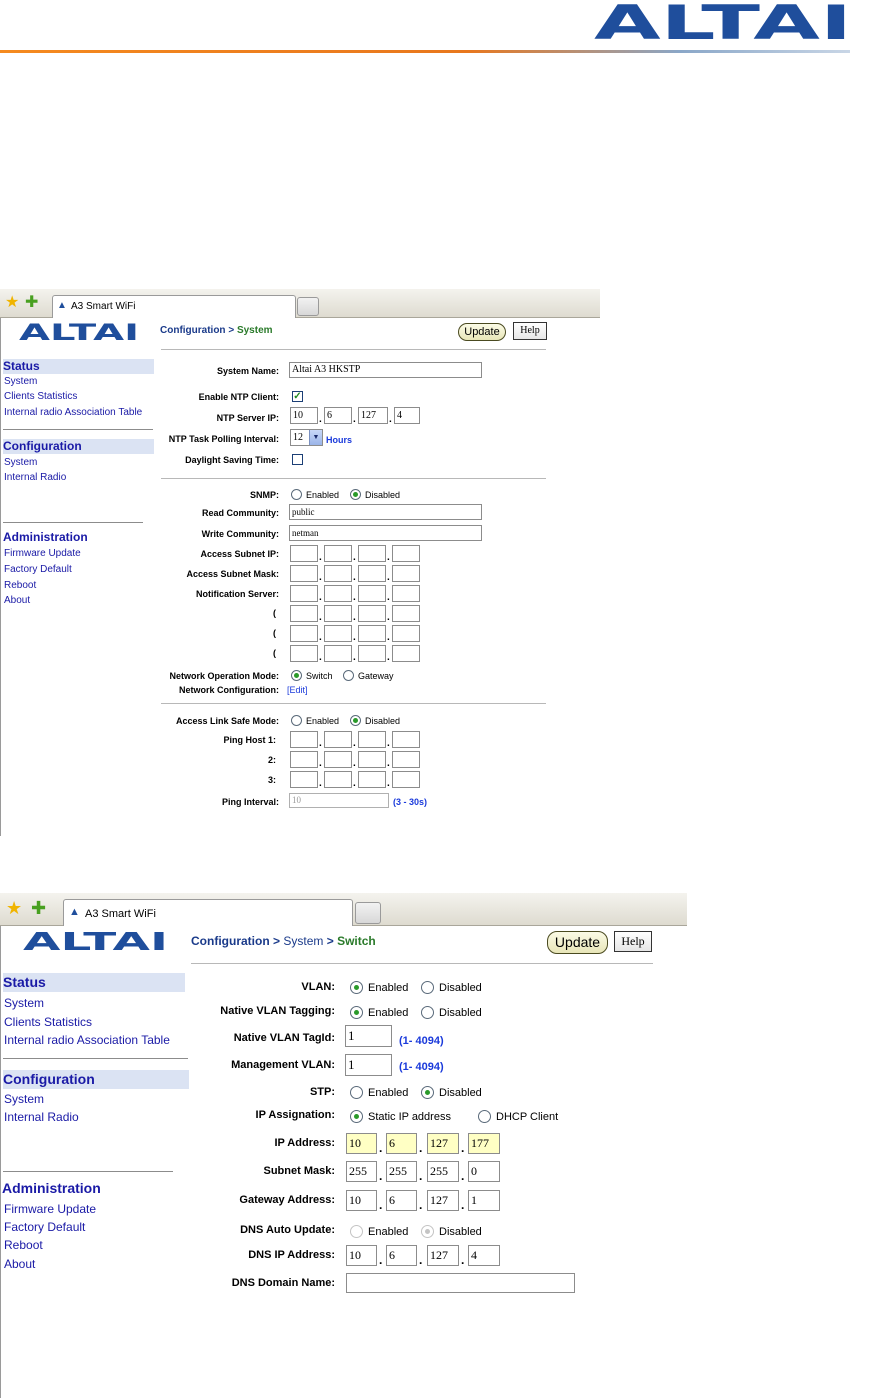 The image size is (883, 1398). What do you see at coordinates (348, 675) in the screenshot?
I see `network-mode-gateway-radio` at bounding box center [348, 675].